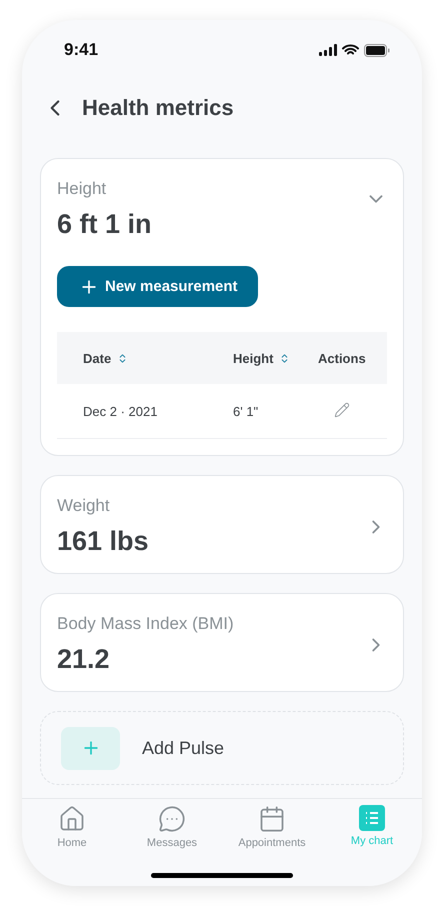 The image size is (444, 909). I want to click on new-measurement-button: New measurement, so click(157, 286).